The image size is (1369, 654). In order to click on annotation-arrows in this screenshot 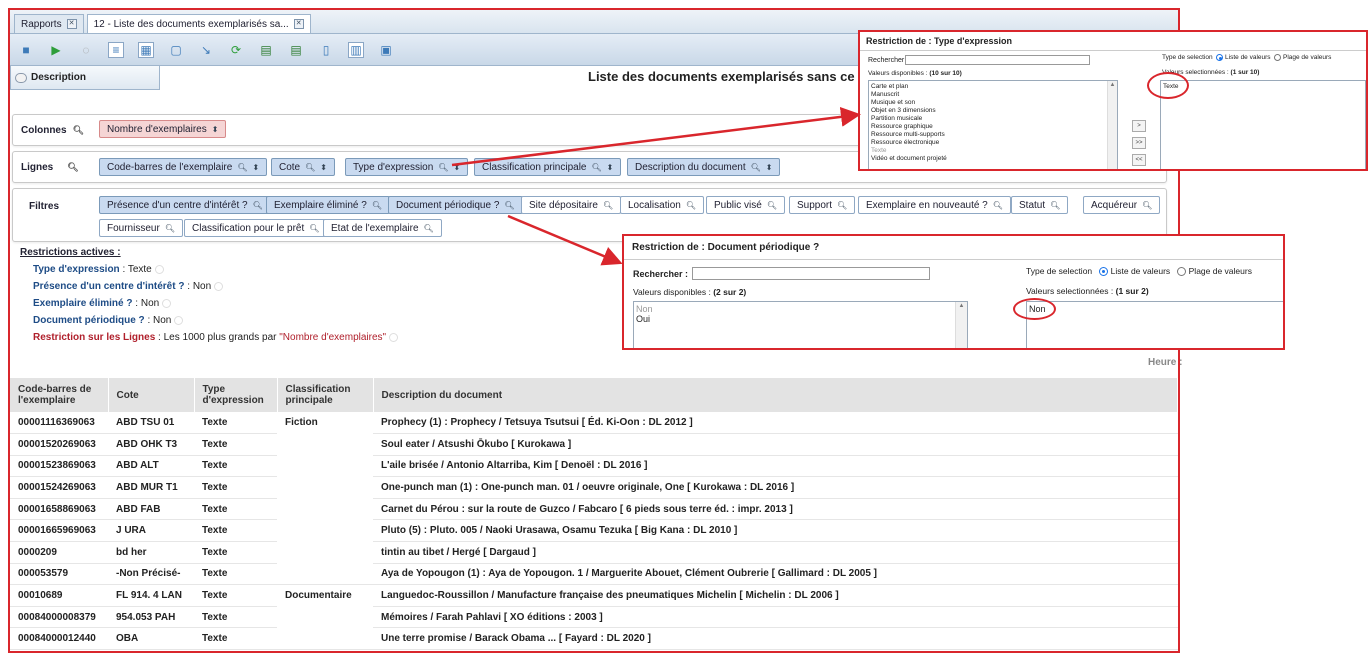, I will do `click(656, 186)`.